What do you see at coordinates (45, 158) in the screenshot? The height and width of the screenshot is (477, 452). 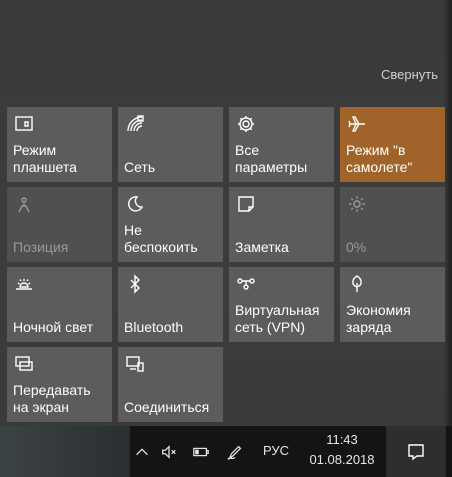 I see `tile-label: Режим планшета` at bounding box center [45, 158].